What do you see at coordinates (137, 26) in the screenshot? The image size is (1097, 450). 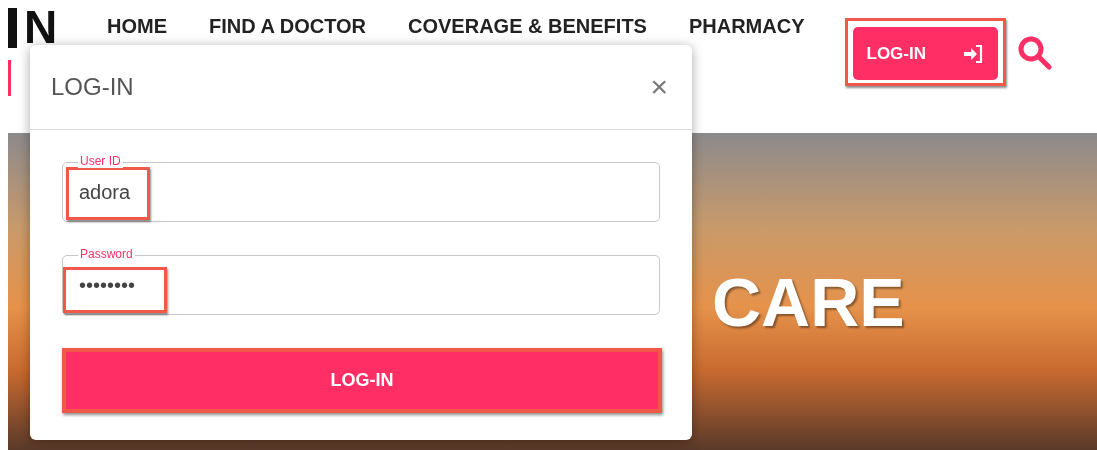 I see `nav-link: HOME` at bounding box center [137, 26].